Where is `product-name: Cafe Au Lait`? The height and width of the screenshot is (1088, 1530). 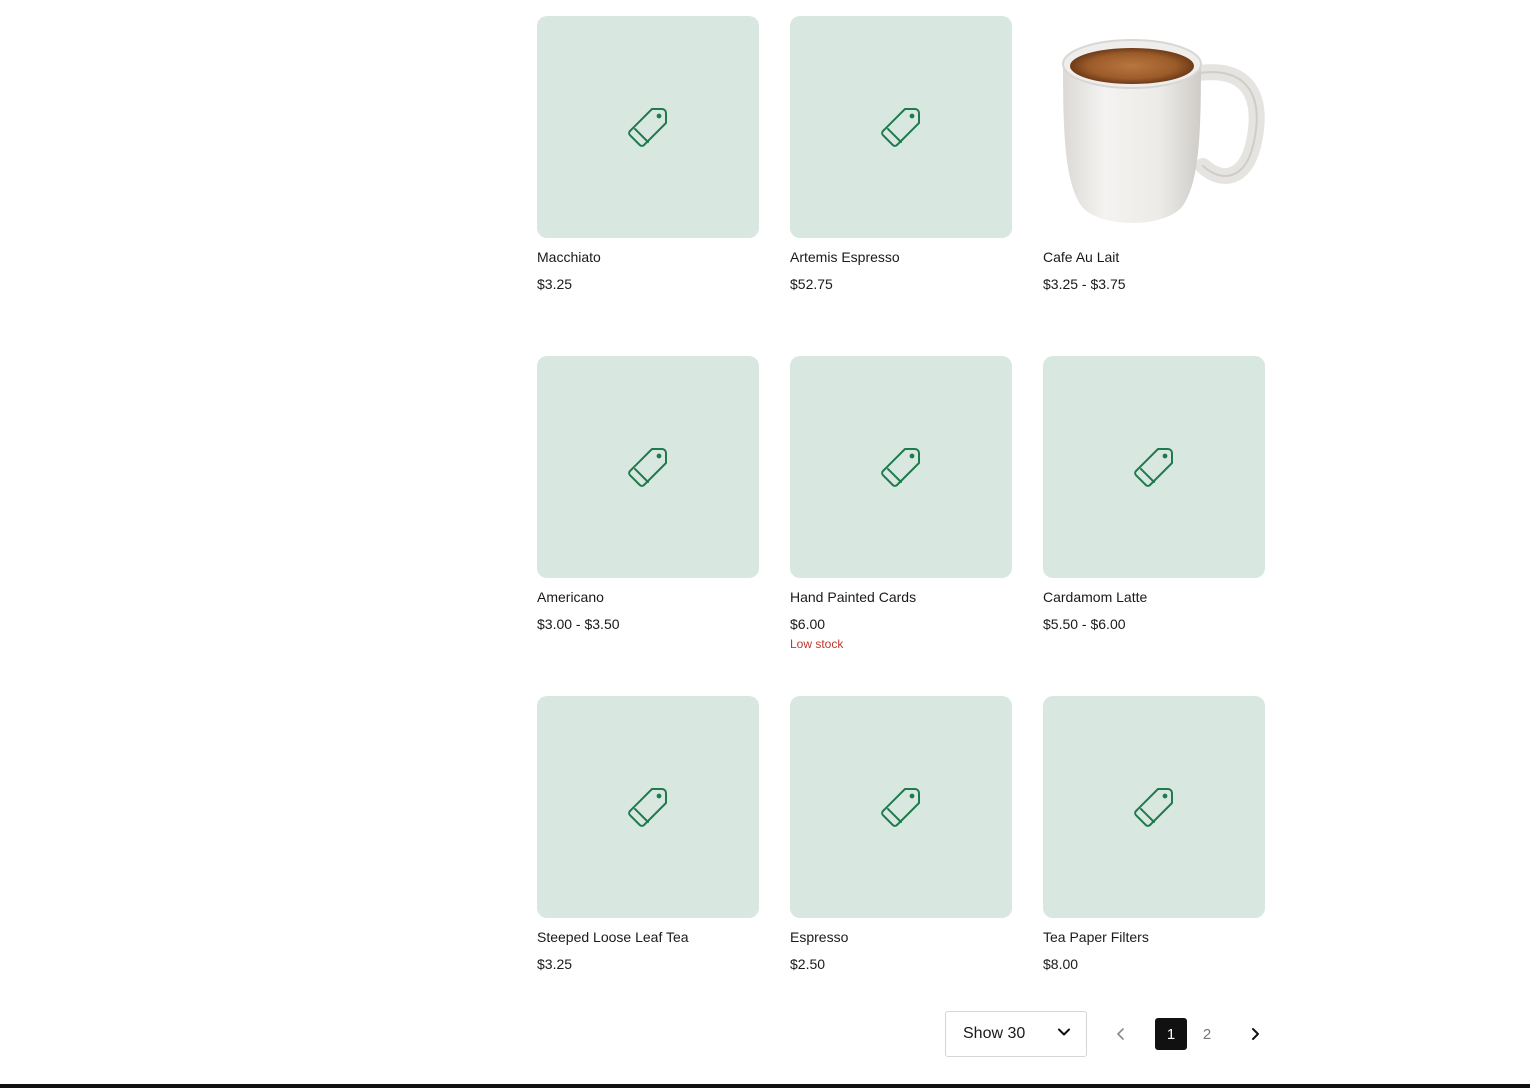 product-name: Cafe Au Lait is located at coordinates (1154, 257).